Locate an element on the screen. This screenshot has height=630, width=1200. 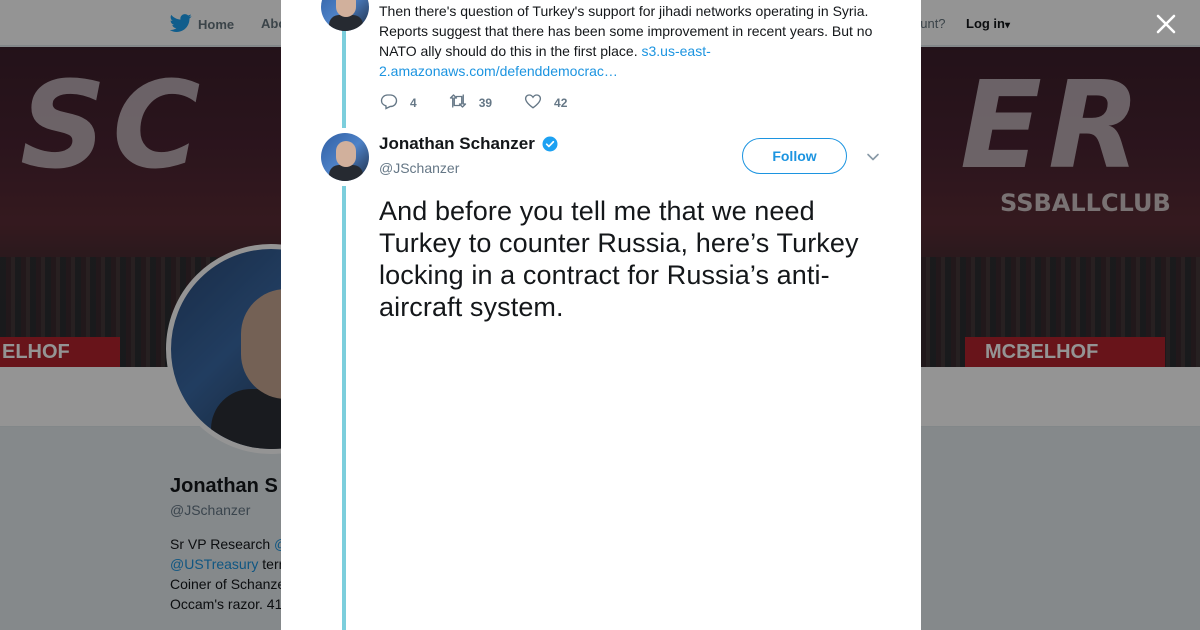
close-button is located at coordinates (1166, 24).